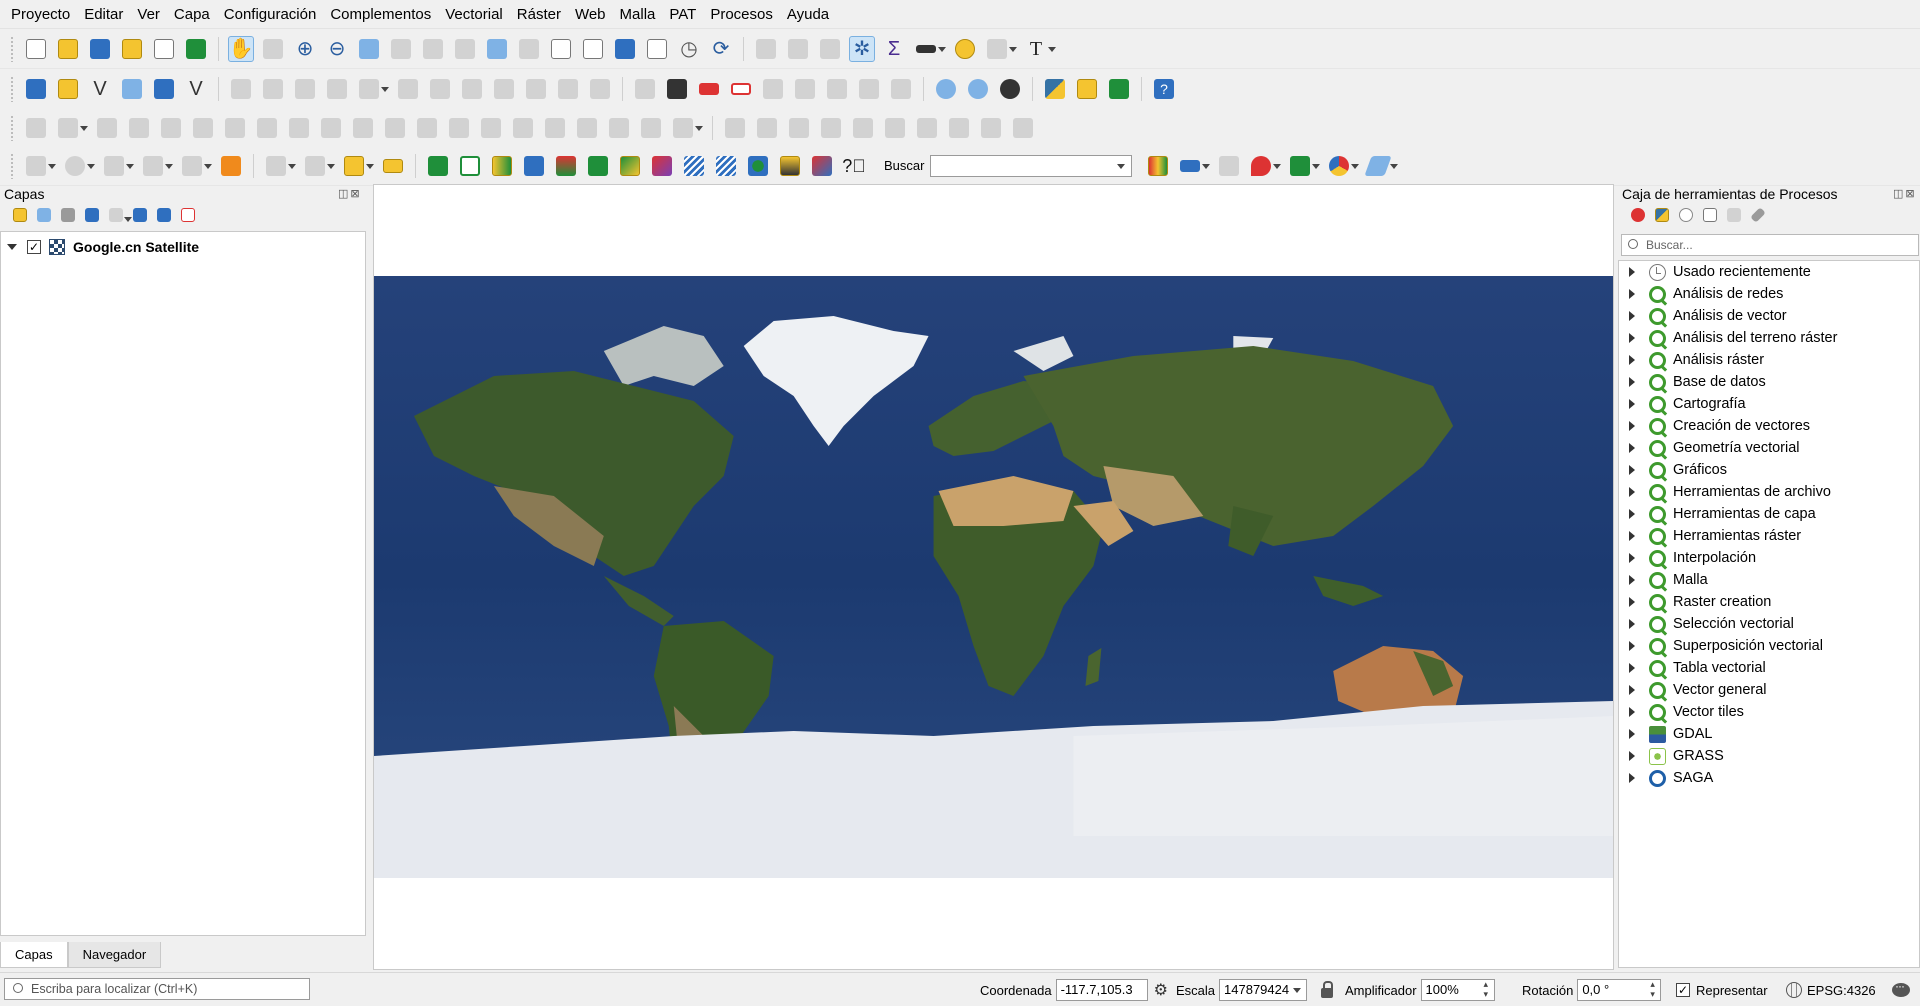  Describe the element at coordinates (1000, 49) in the screenshot. I see `select-by-location-button` at that location.